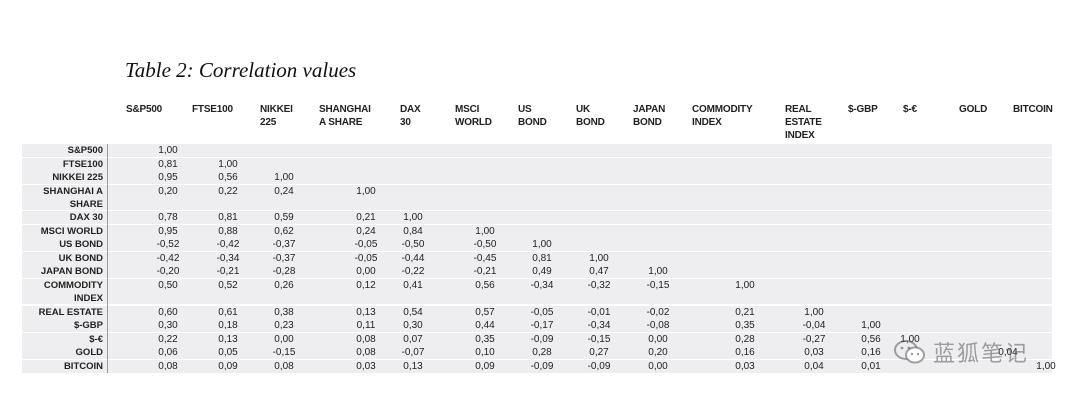 This screenshot has height=400, width=1080. Describe the element at coordinates (241, 70) in the screenshot. I see `table-caption: Table 2: Correlation values` at that location.